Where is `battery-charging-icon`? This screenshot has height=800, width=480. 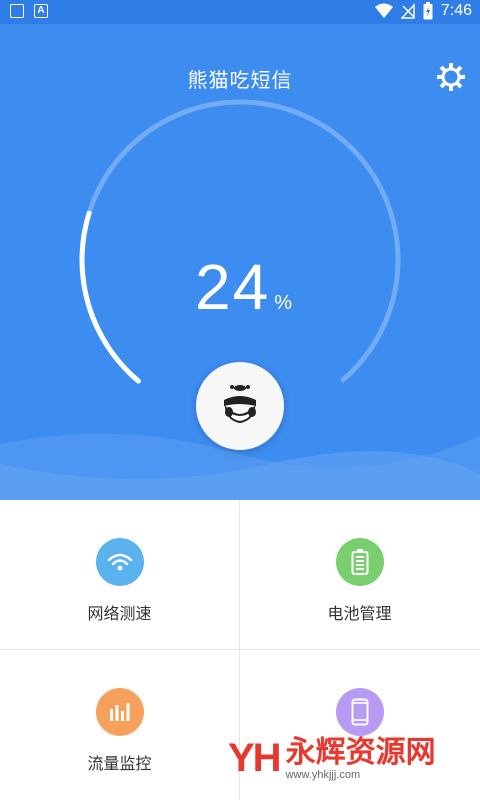 battery-charging-icon is located at coordinates (428, 11).